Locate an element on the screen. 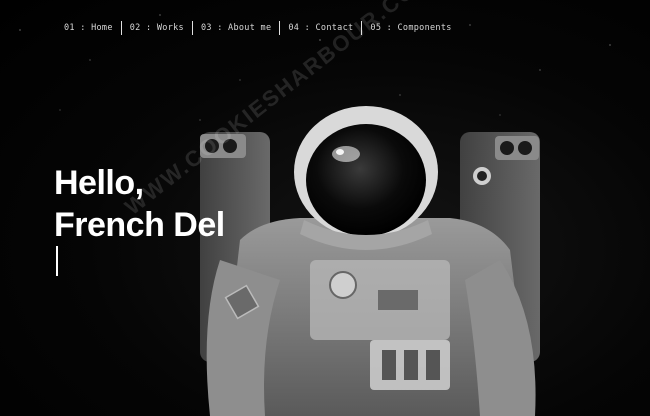  nav-item-contact: 04 : Contact is located at coordinates (320, 28).